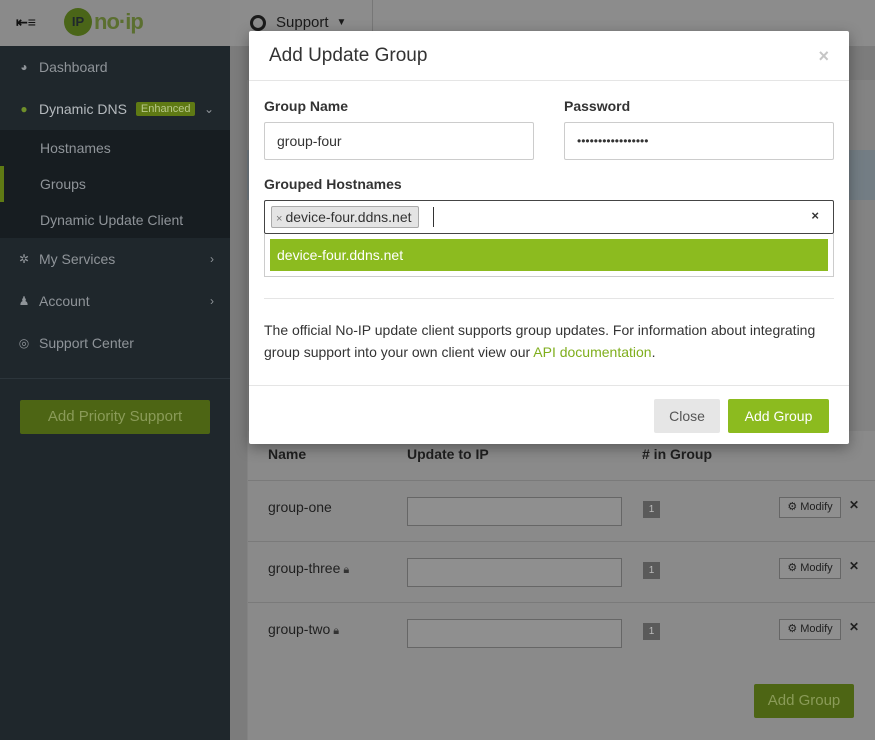  What do you see at coordinates (778, 416) in the screenshot?
I see `add-group-submit-button: Add Group` at bounding box center [778, 416].